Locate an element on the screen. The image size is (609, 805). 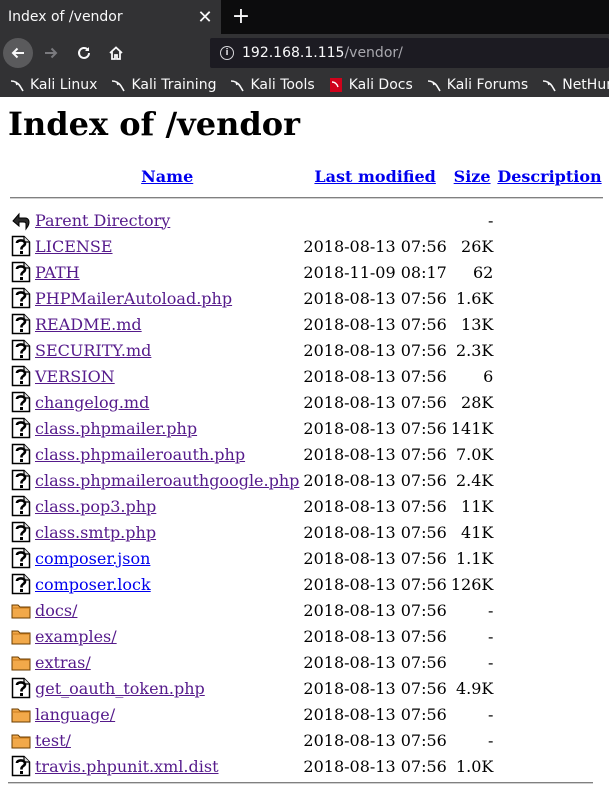
table-row: examples/2018-08-13 07:56 - is located at coordinates (306, 636).